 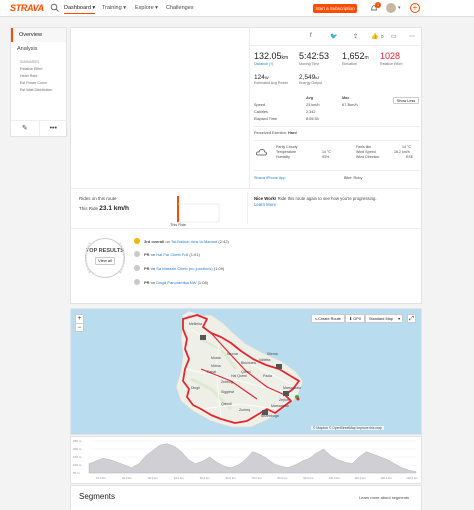 I want to click on y-tick-label: 100 m, so click(x=77, y=465).